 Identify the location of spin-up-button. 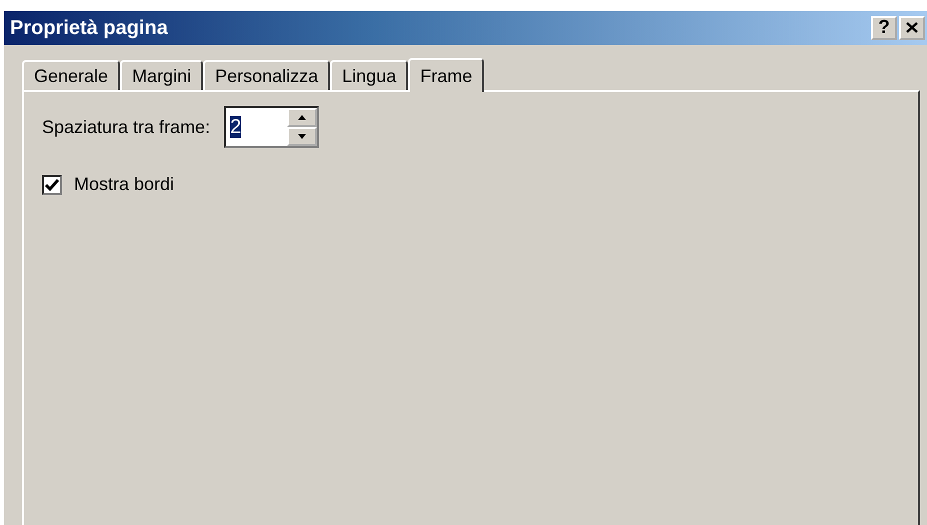
(302, 117).